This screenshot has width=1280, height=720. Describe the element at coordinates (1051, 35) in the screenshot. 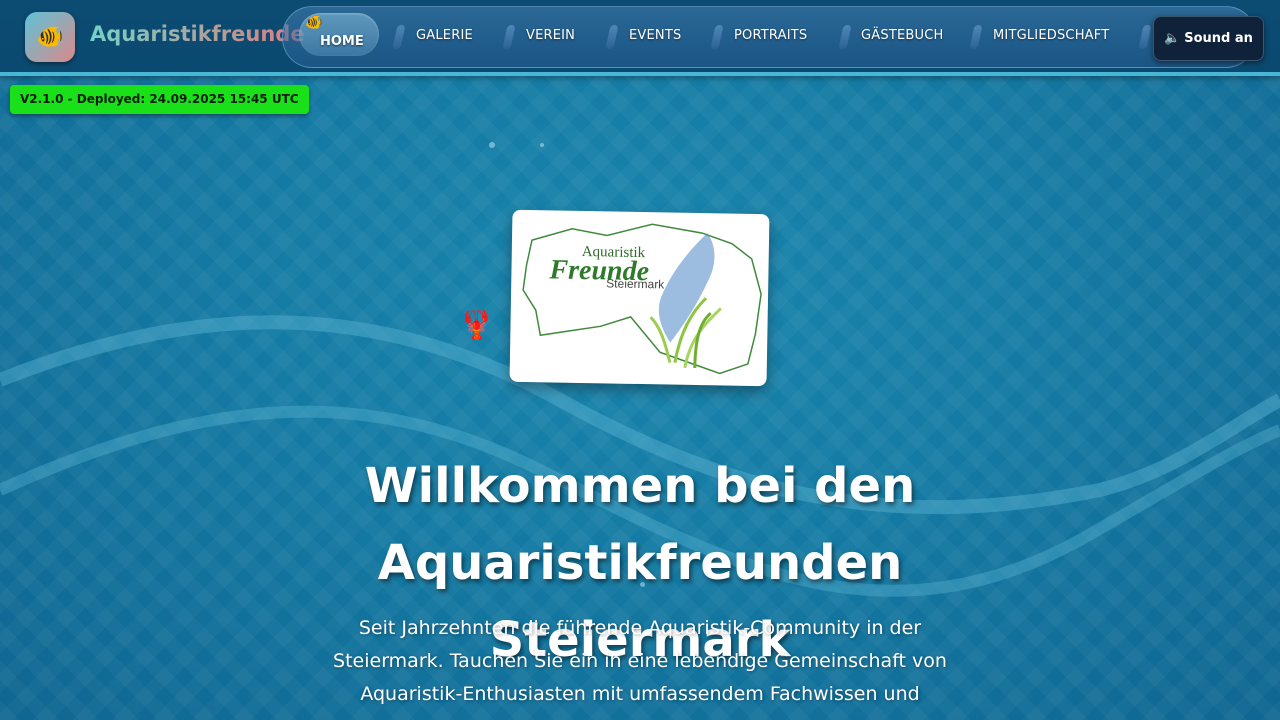

I see `nav-item-mitgliedschaft: MITGLIEDSCHAFT` at that location.